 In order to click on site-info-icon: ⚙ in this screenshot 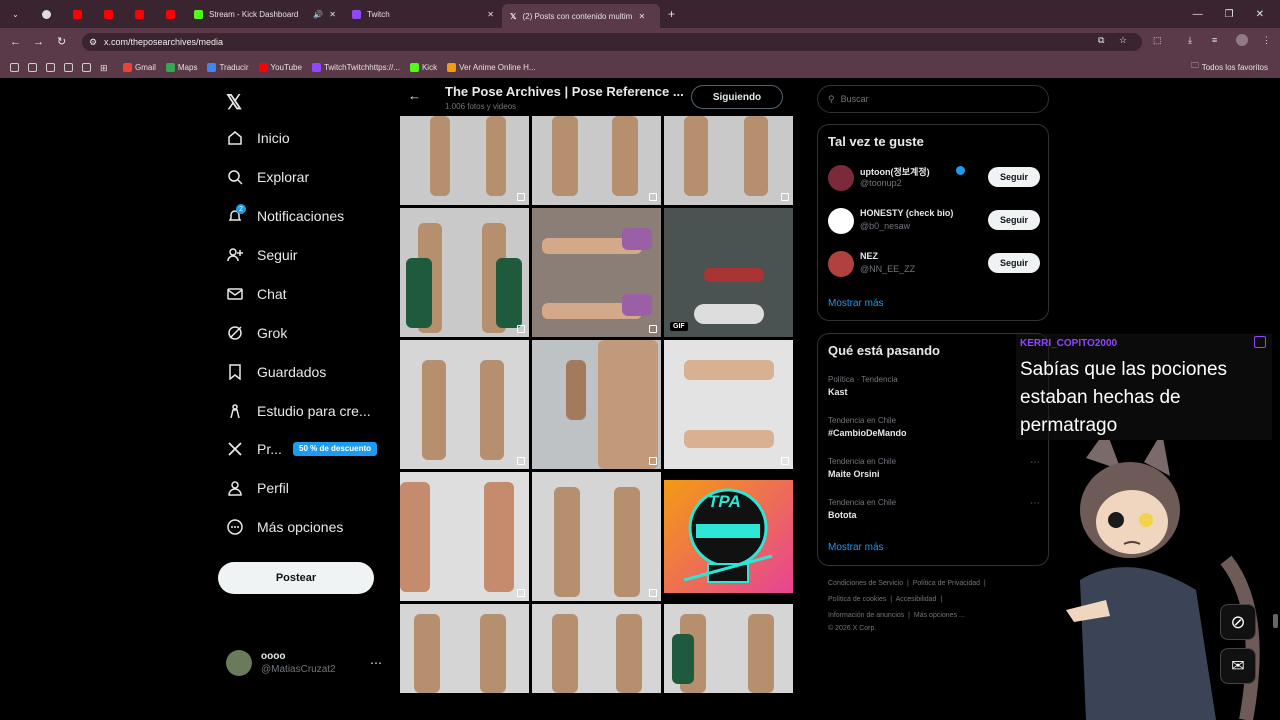, I will do `click(93, 42)`.